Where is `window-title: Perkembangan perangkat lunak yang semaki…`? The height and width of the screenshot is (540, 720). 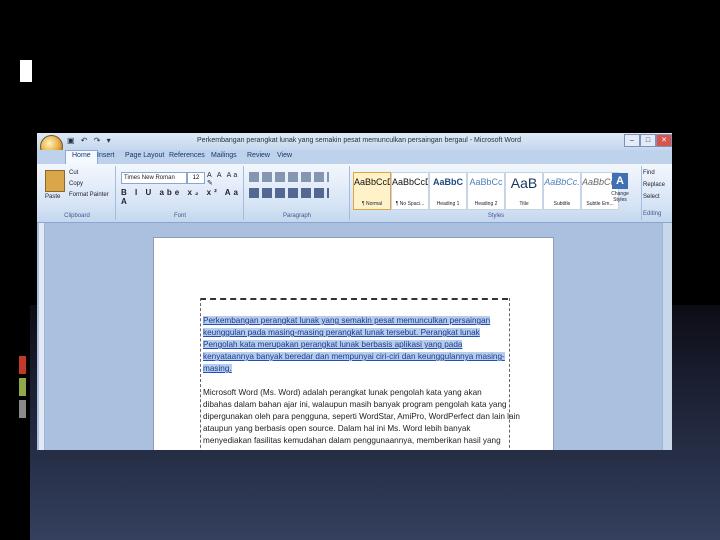 window-title: Perkembangan perangkat lunak yang semaki… is located at coordinates (359, 140).